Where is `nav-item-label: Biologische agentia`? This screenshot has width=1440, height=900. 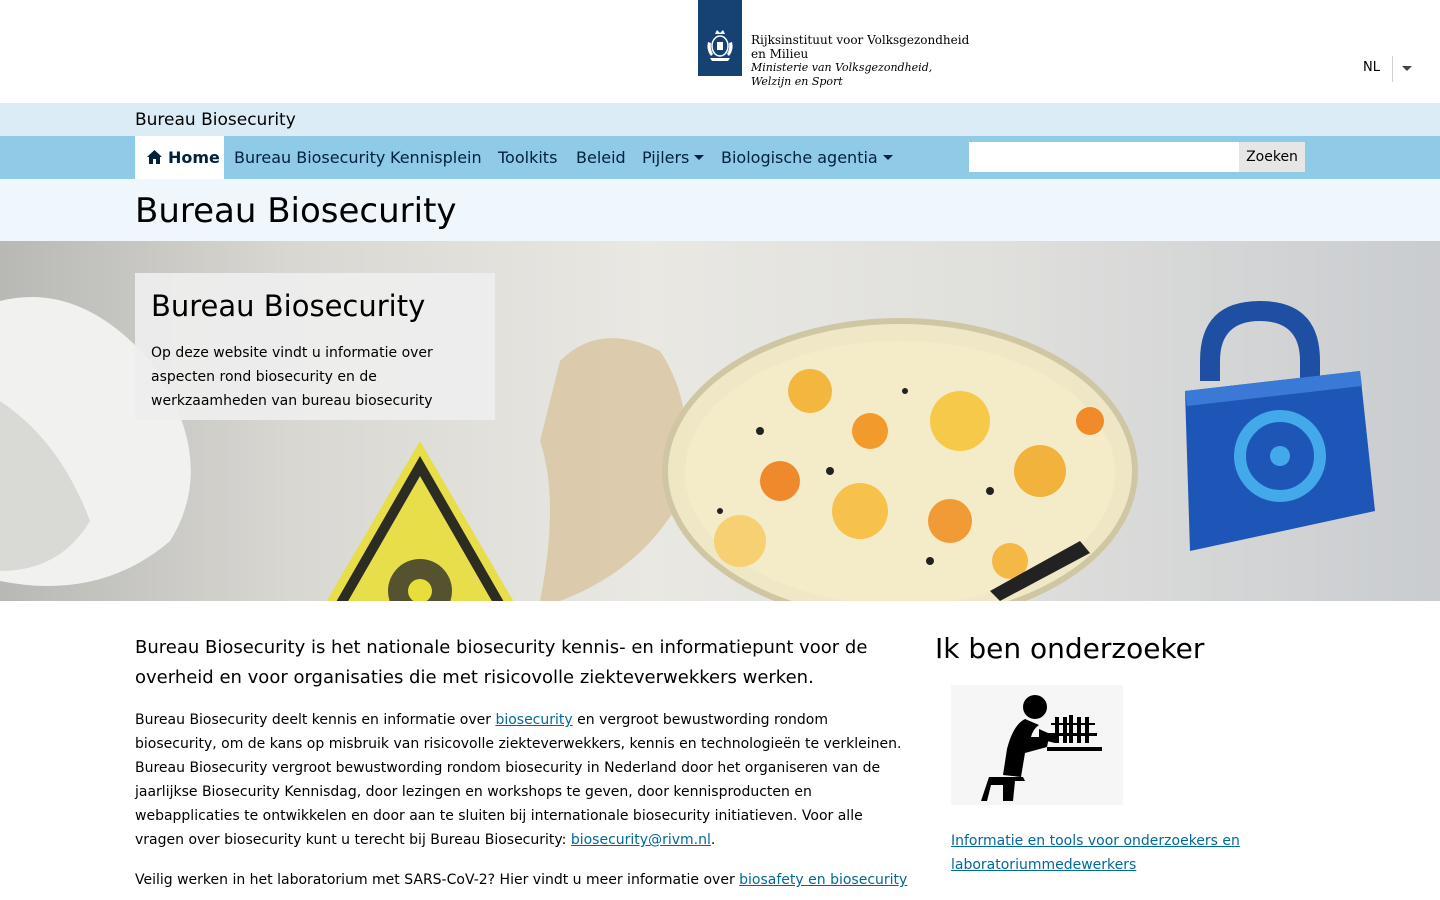 nav-item-label: Biologische agentia is located at coordinates (799, 157).